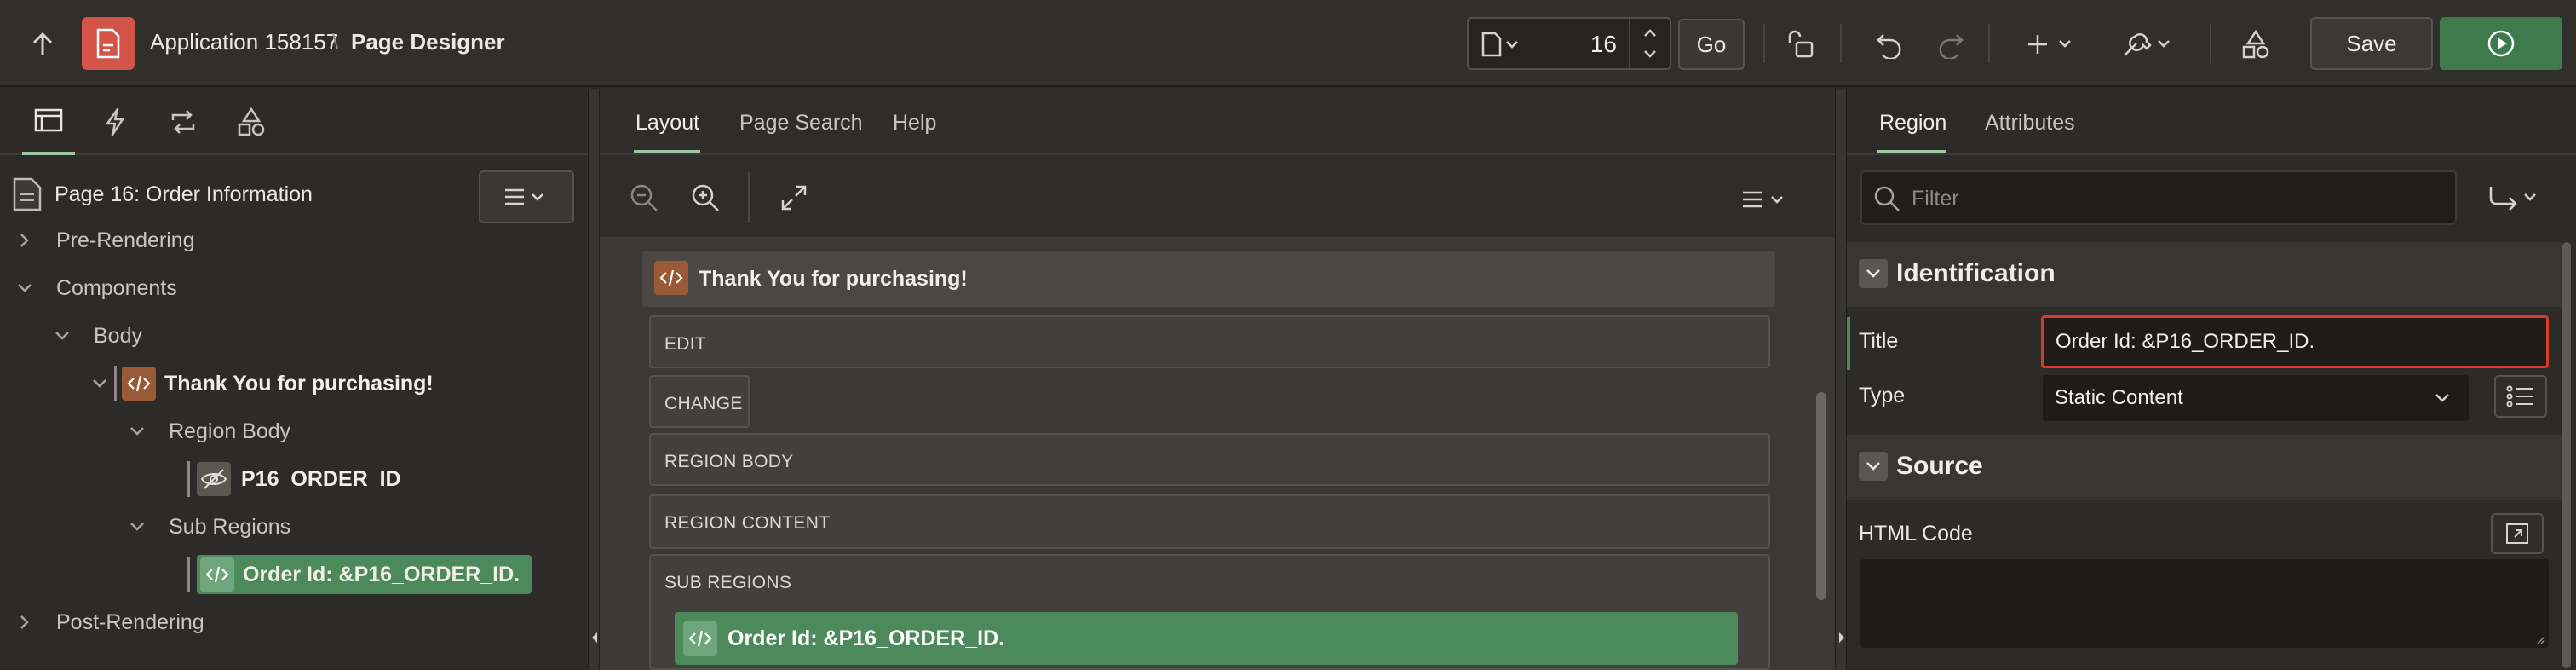 The width and height of the screenshot is (2576, 670). I want to click on tree-label: Thank You for purchasing!, so click(299, 383).